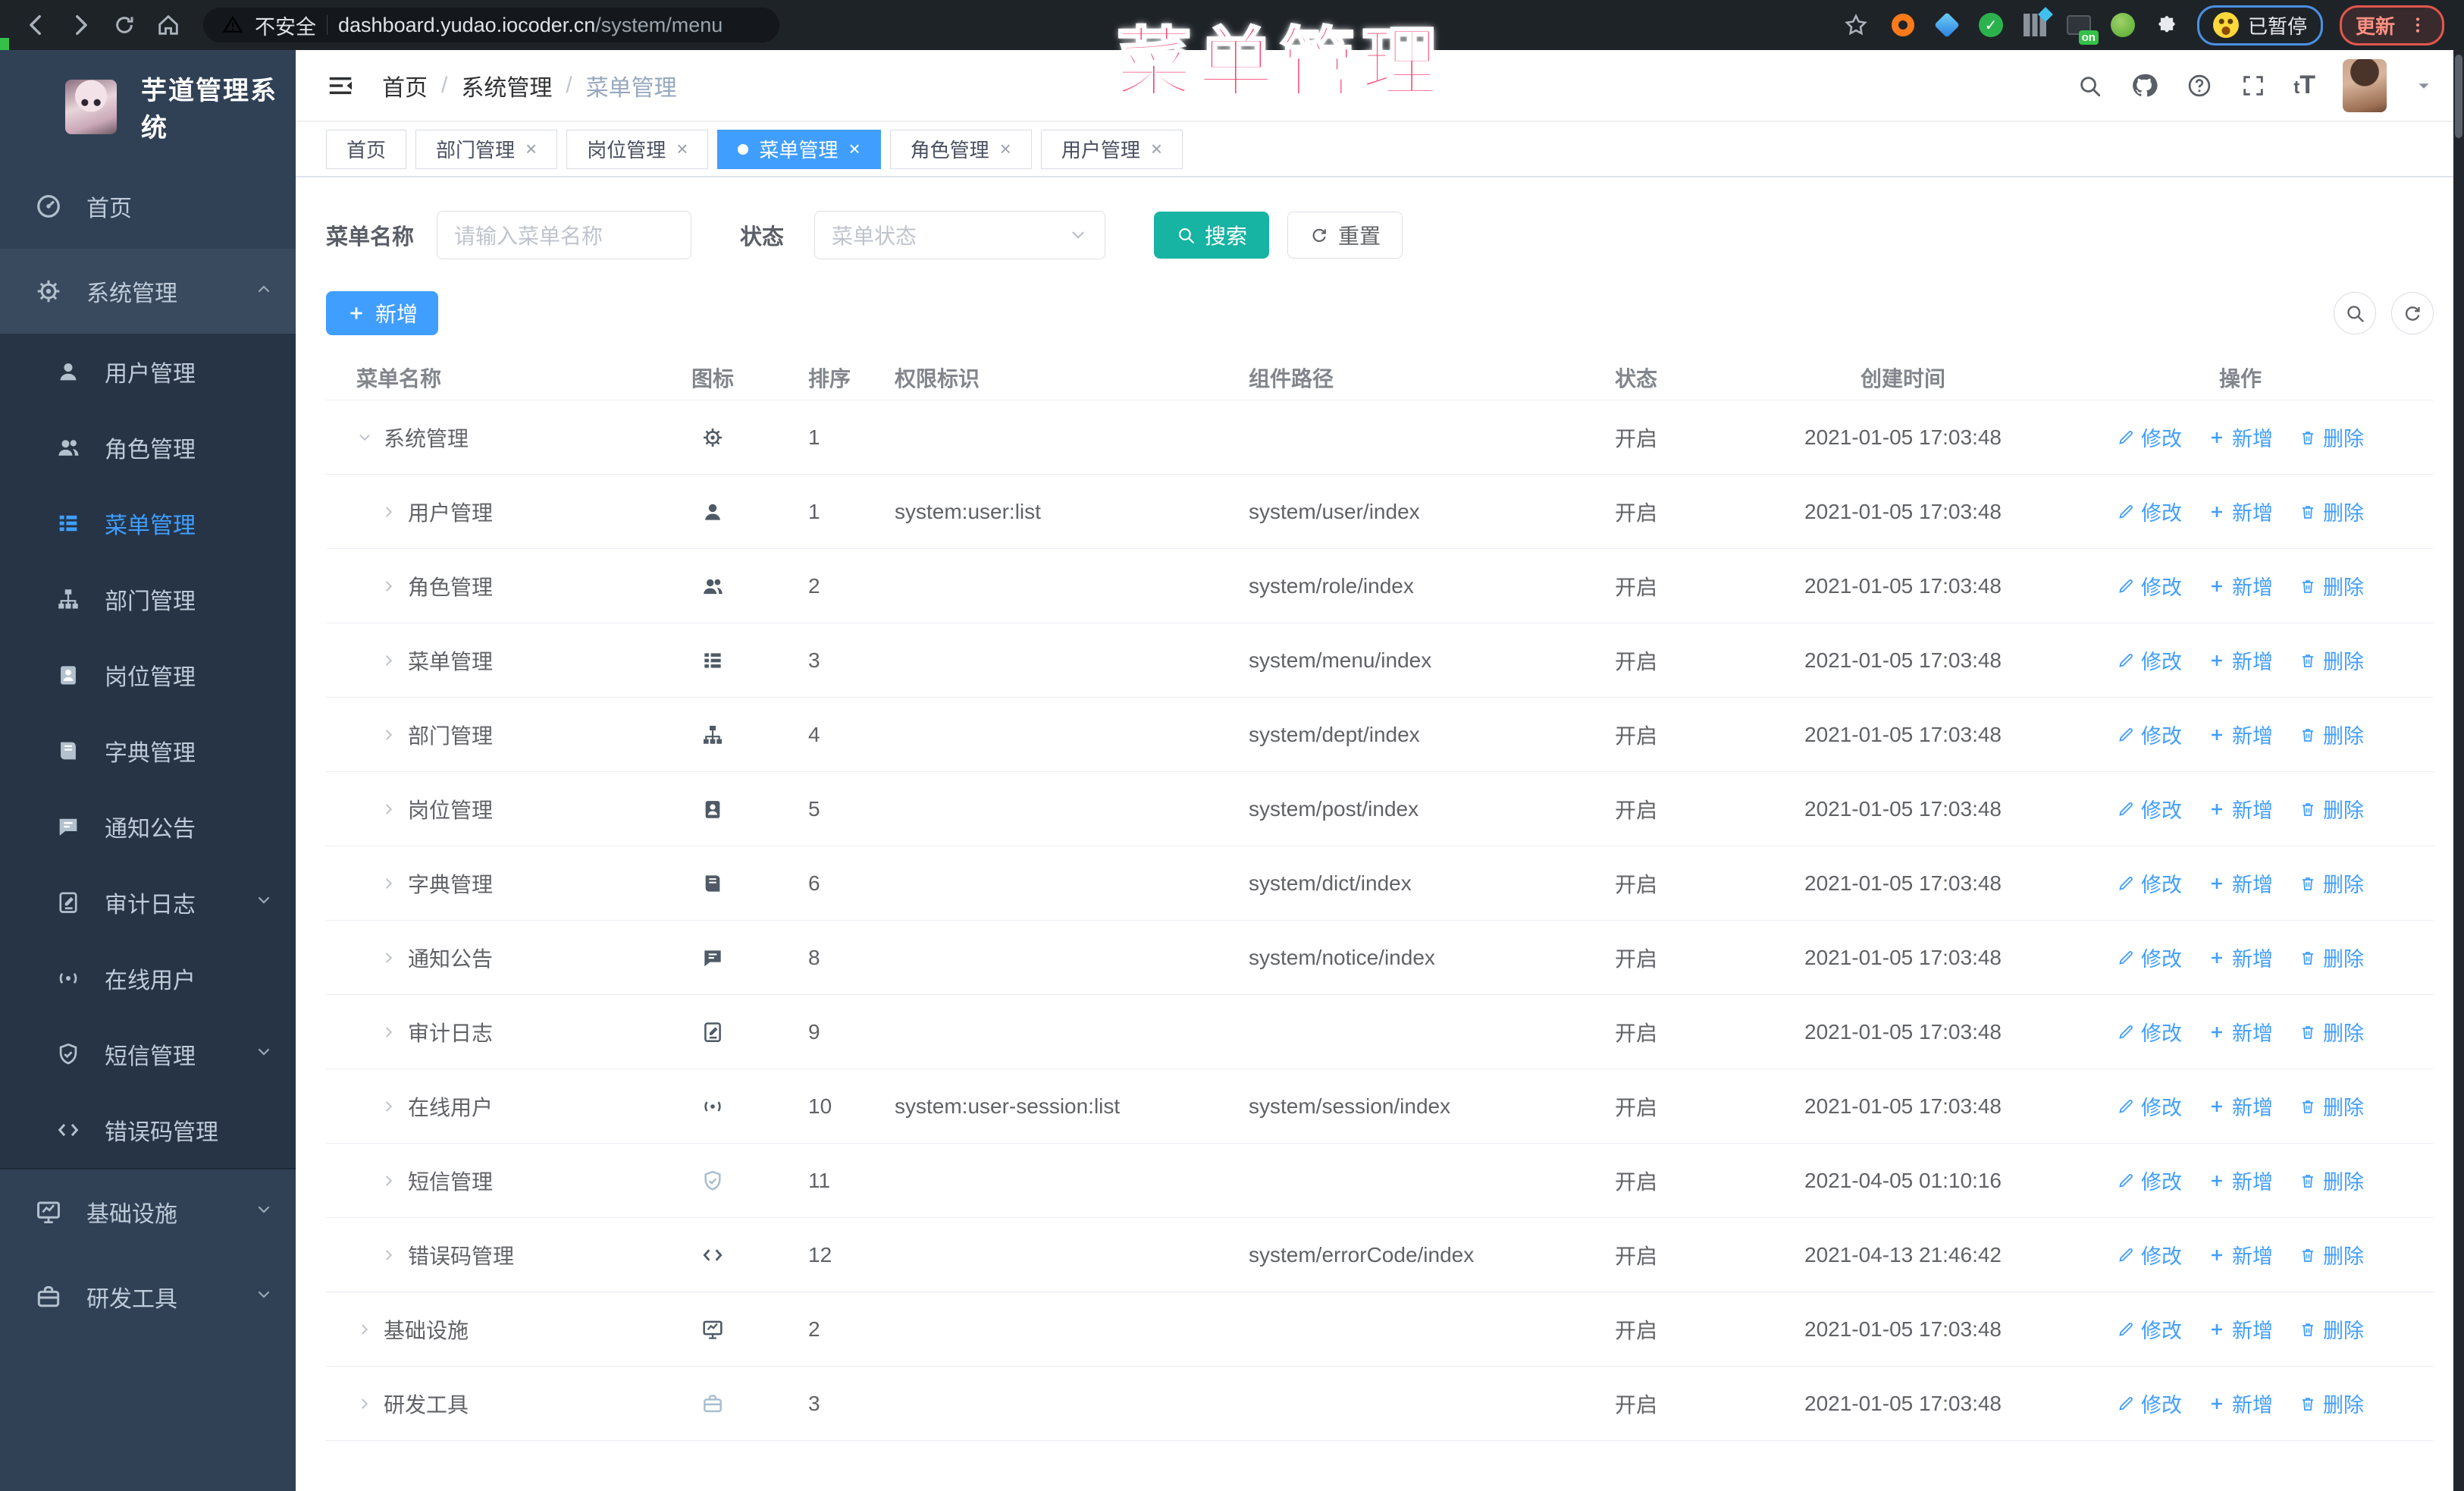 The height and width of the screenshot is (1491, 2464). I want to click on github-icon, so click(2144, 85).